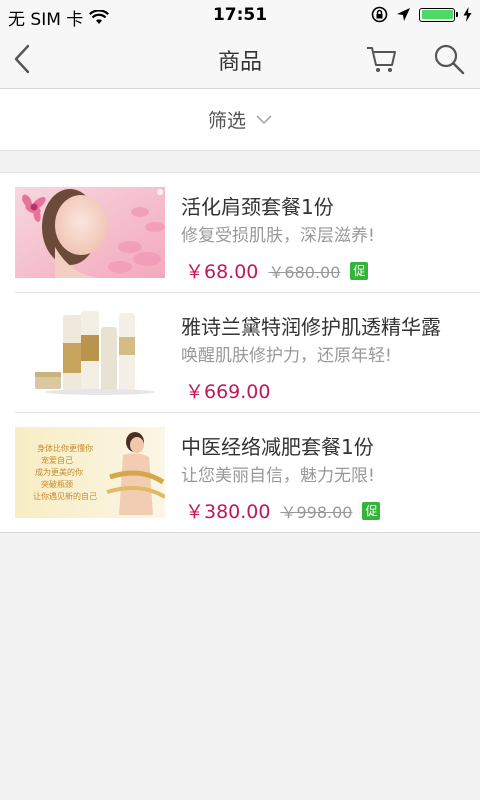 This screenshot has width=480, height=800. I want to click on product-item: 雅诗兰黛特润修护肌透精华露 唤醒肌肤修护力，还原年轻! ￥669.00, so click(247, 353).